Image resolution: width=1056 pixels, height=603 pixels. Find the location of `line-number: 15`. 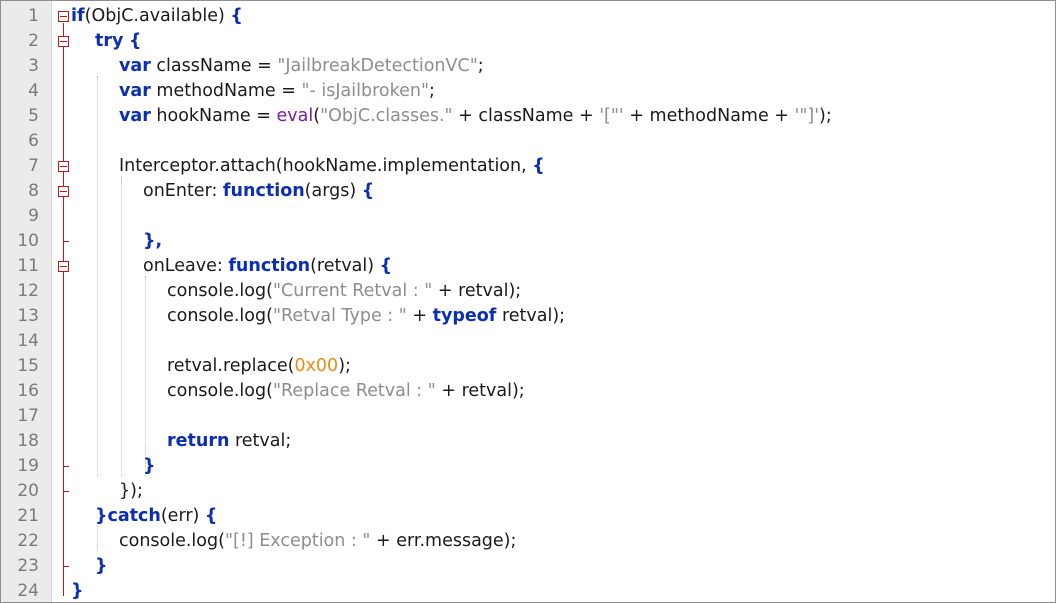

line-number: 15 is located at coordinates (28, 366).